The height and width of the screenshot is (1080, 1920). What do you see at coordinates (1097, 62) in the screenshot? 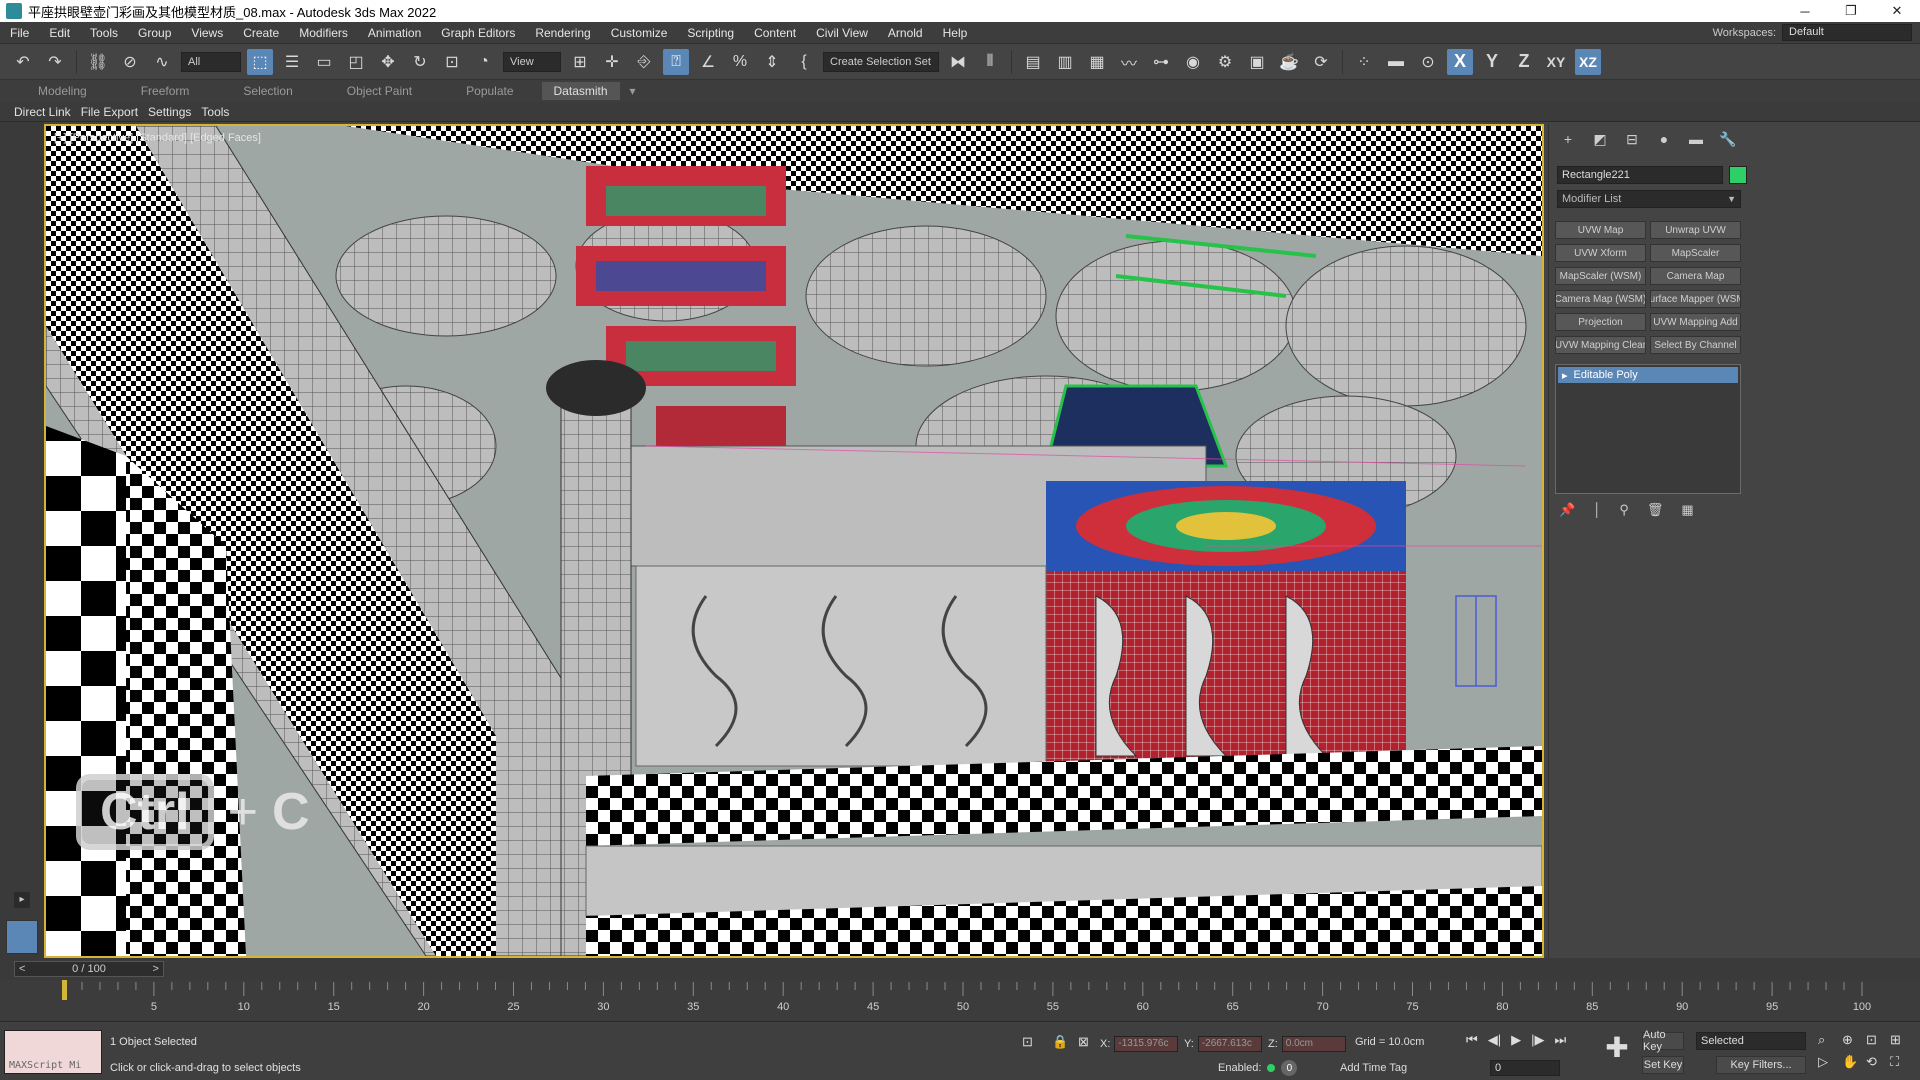
I see `ribbon-toggle-icon: ▦` at bounding box center [1097, 62].